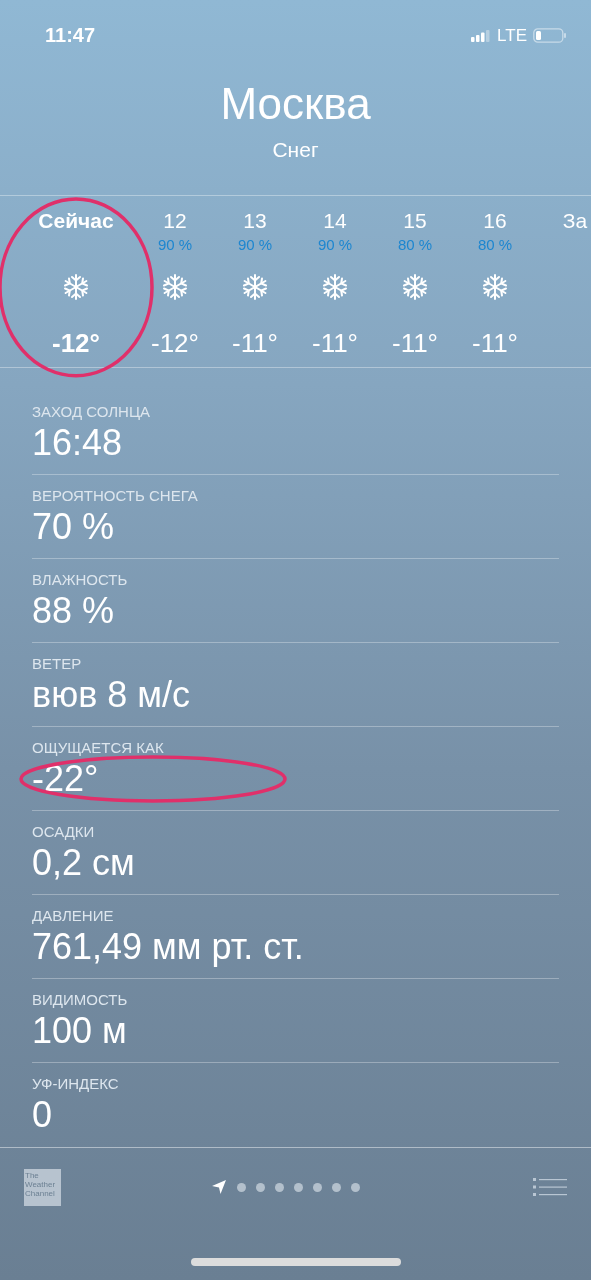 Image resolution: width=591 pixels, height=1280 pixels. Describe the element at coordinates (512, 35) in the screenshot. I see `network-label: LTE` at that location.